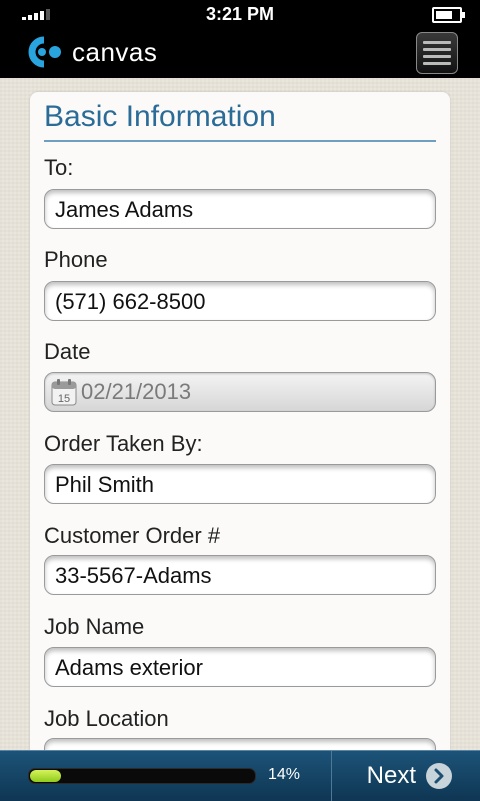 This screenshot has height=801, width=480. I want to click on to-label: To:, so click(59, 167).